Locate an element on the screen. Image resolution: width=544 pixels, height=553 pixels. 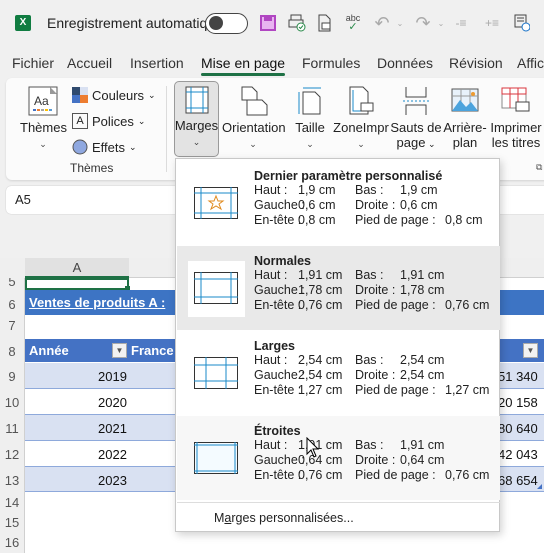
label-droite: Droite : is located at coordinates (375, 205).